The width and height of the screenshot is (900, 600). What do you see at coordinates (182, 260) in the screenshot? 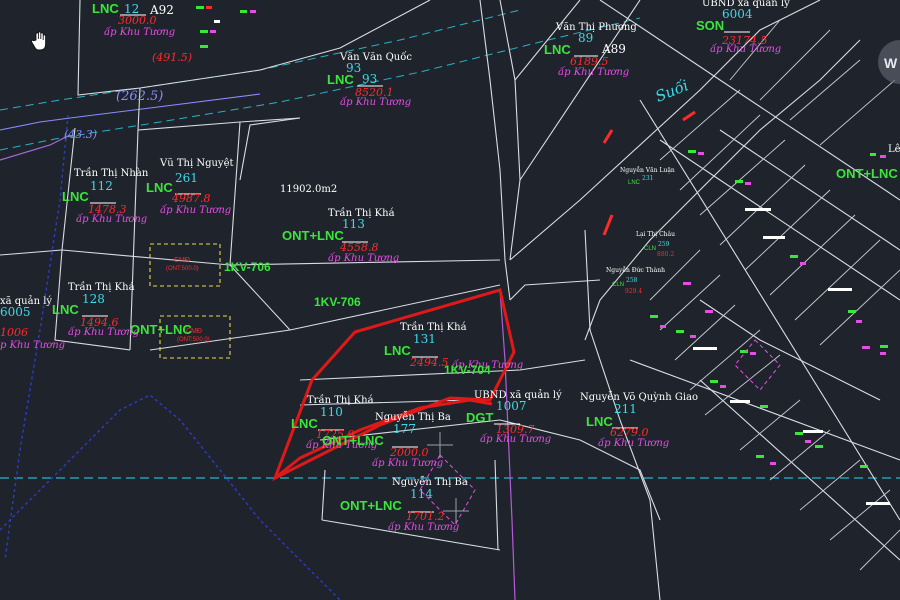
I see `cmd-label: CMĐ` at bounding box center [182, 260].